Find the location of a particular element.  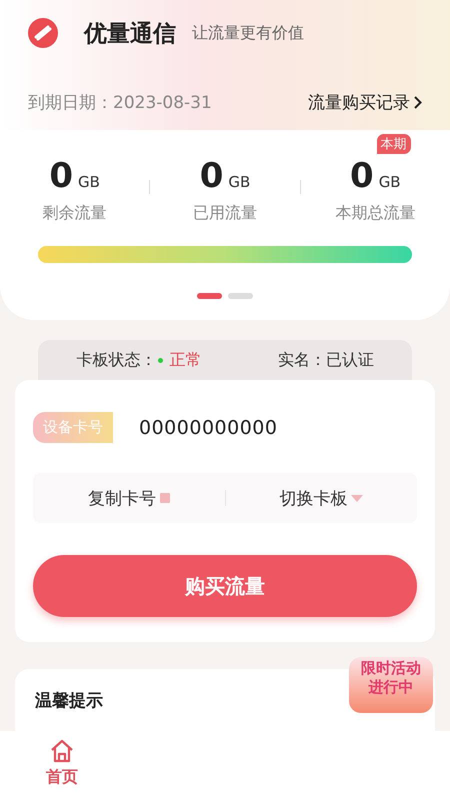

period-badge: 本期 is located at coordinates (393, 144).